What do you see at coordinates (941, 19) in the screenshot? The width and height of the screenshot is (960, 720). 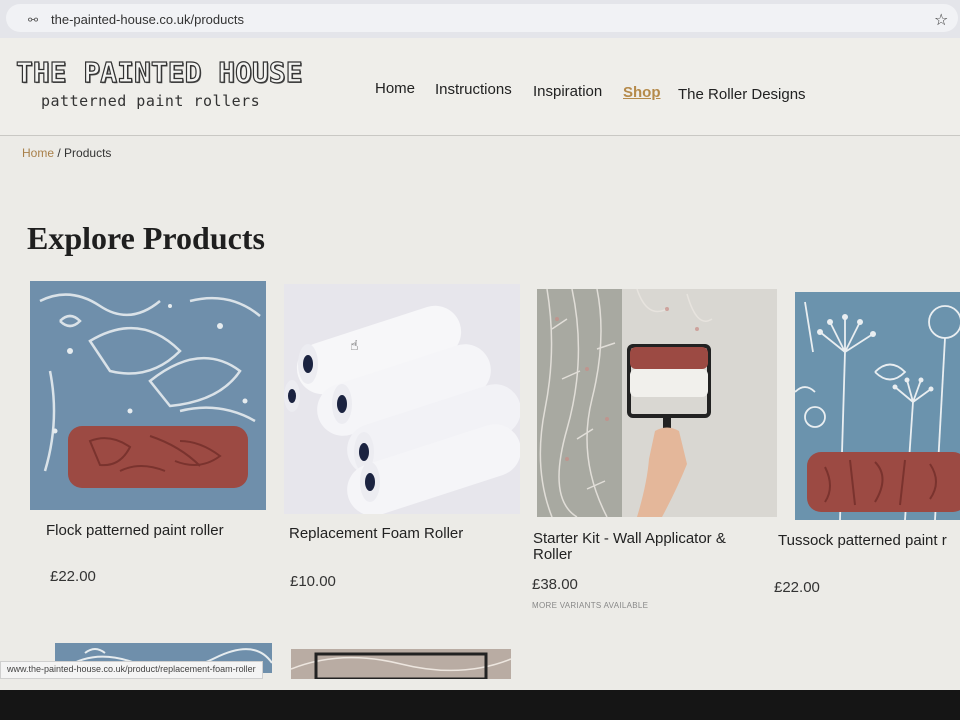 I see `bookmark-star-icon: ☆` at bounding box center [941, 19].